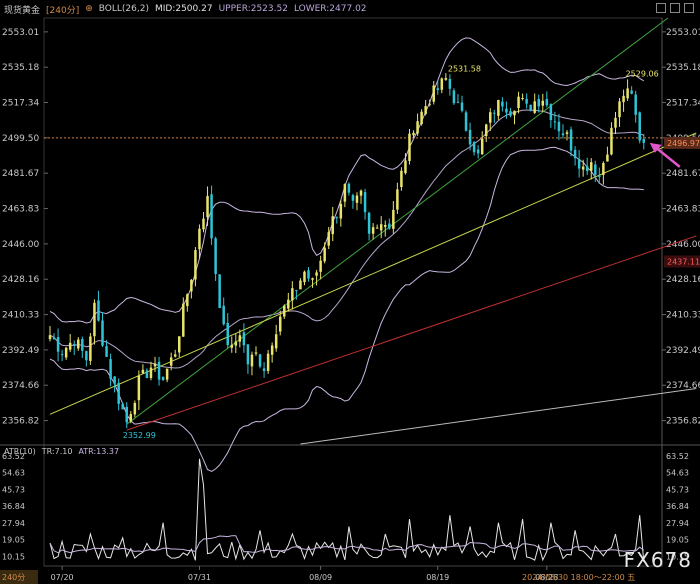  I want to click on symbol-name: 现货黄金, so click(22, 10).